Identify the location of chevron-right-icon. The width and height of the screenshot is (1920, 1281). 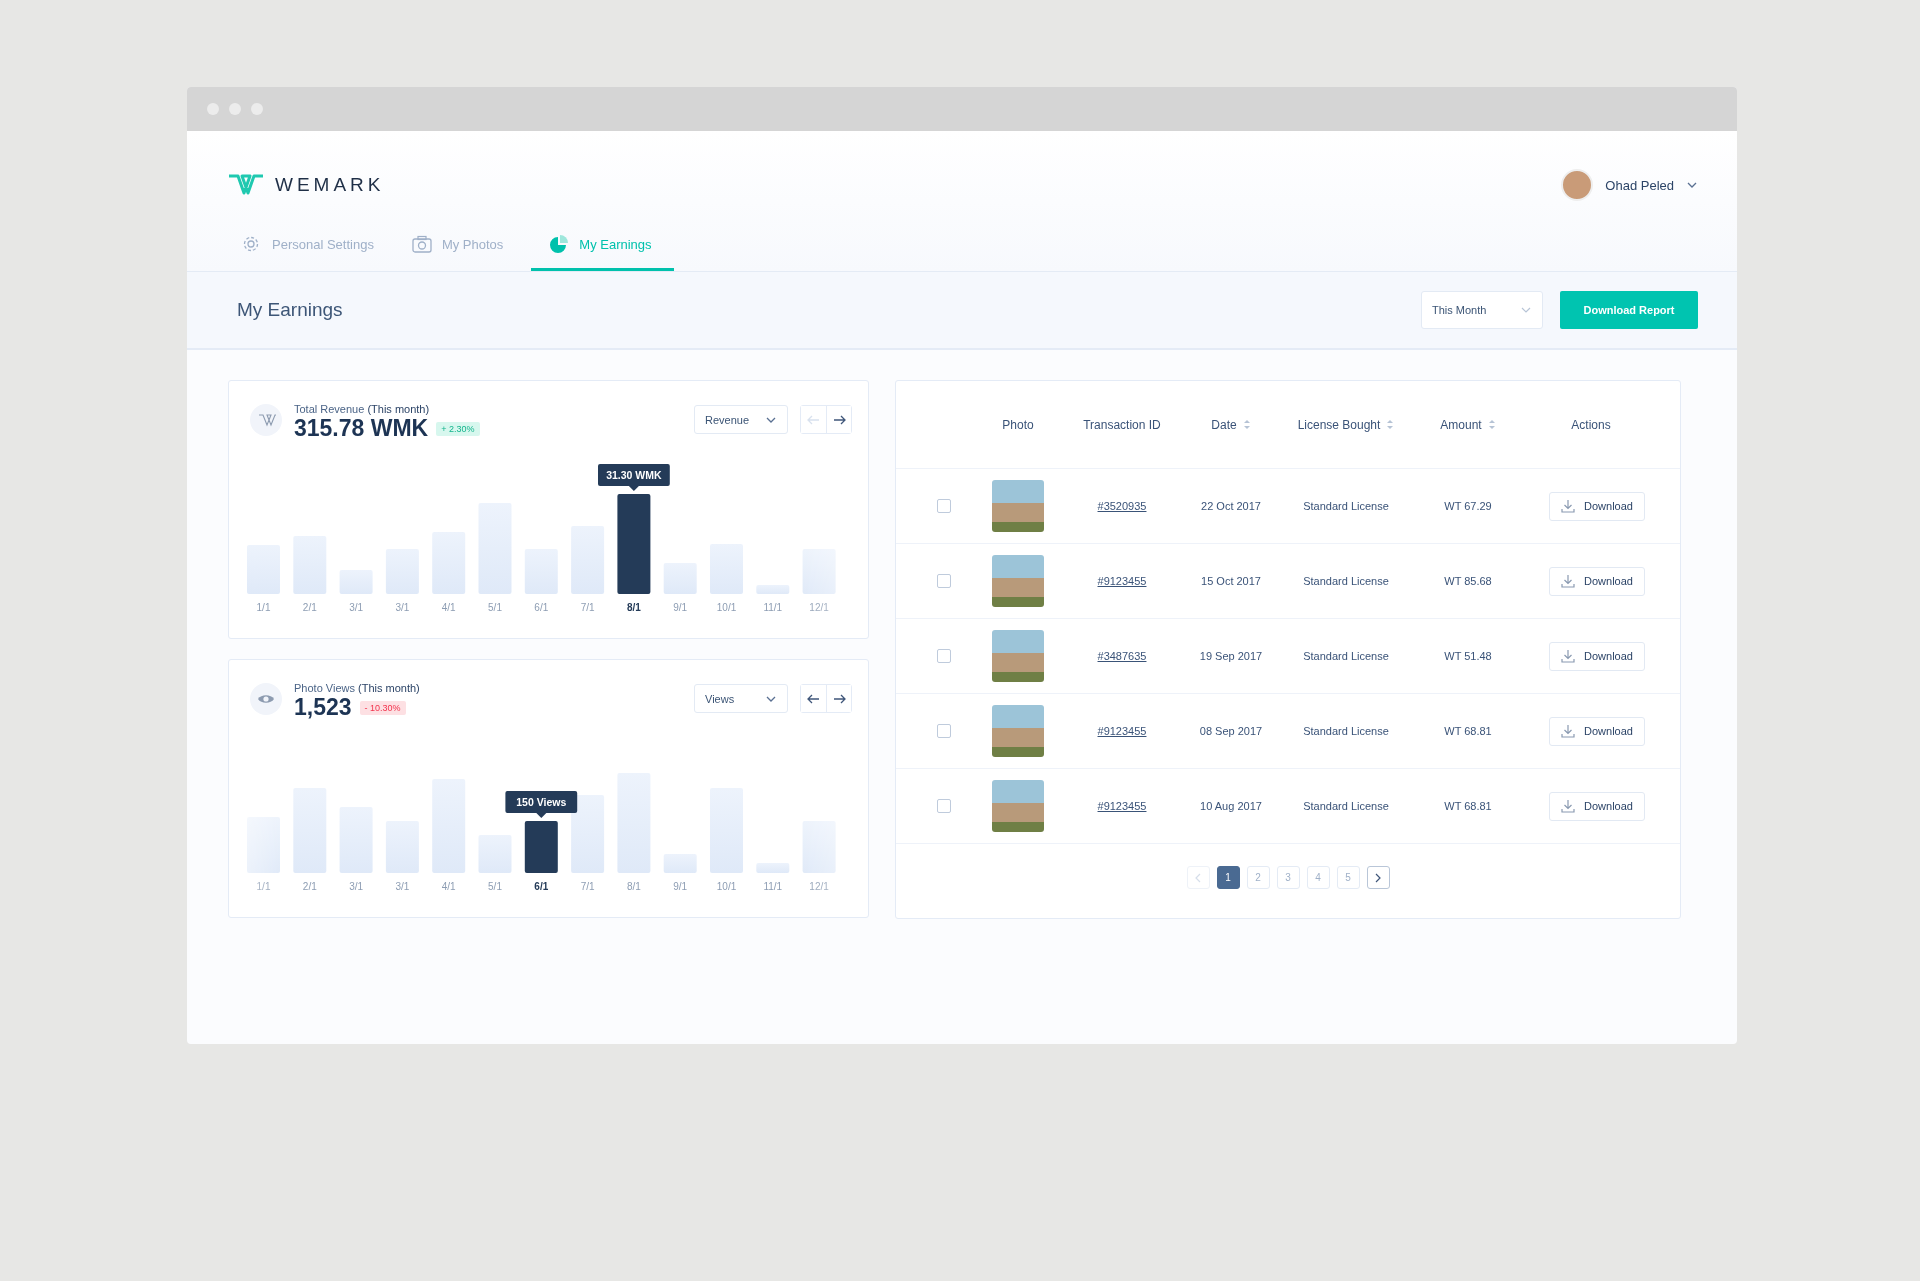
(1378, 877).